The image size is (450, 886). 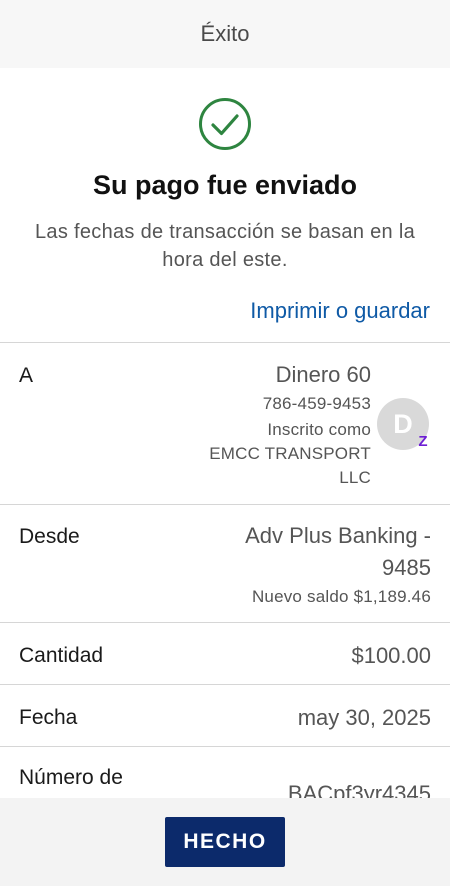 I want to click on print-or-save-link: Imprimir o guardar, so click(x=340, y=311).